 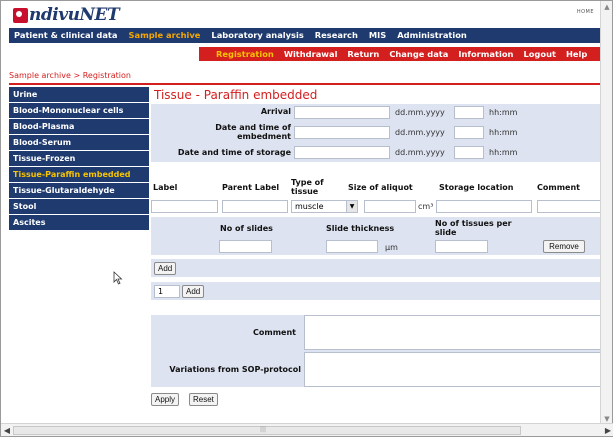 What do you see at coordinates (79, 110) in the screenshot?
I see `sidebar-item-blood-mononuclear: Blood-Mononuclear cells` at bounding box center [79, 110].